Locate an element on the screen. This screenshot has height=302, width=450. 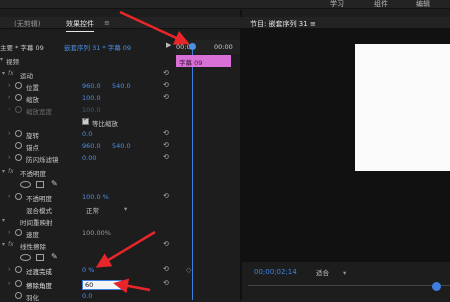
rotation-value: 0.0 is located at coordinates (87, 134).